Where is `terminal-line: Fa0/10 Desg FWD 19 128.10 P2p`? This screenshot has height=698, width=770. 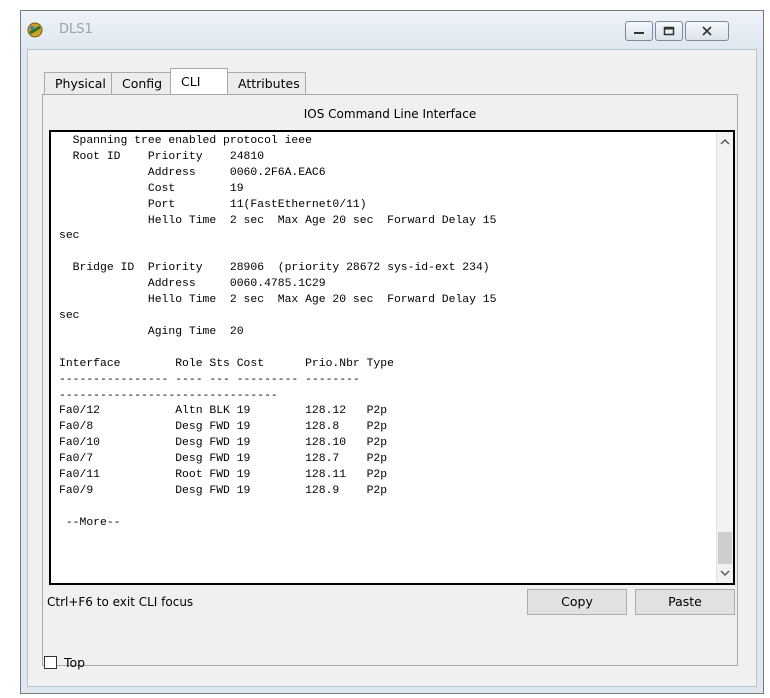 terminal-line: Fa0/10 Desg FWD 19 128.10 P2p is located at coordinates (223, 443).